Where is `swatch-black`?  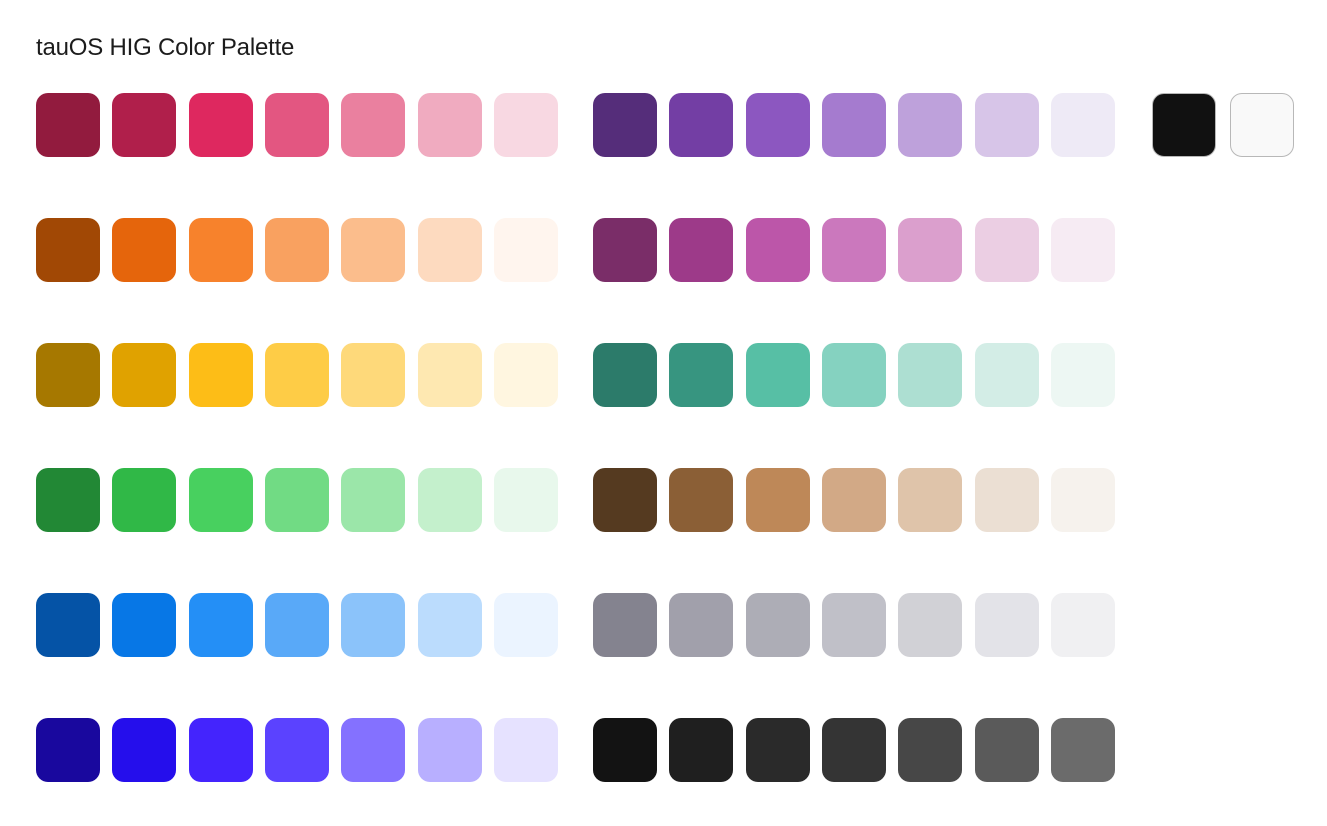
swatch-black is located at coordinates (1184, 125).